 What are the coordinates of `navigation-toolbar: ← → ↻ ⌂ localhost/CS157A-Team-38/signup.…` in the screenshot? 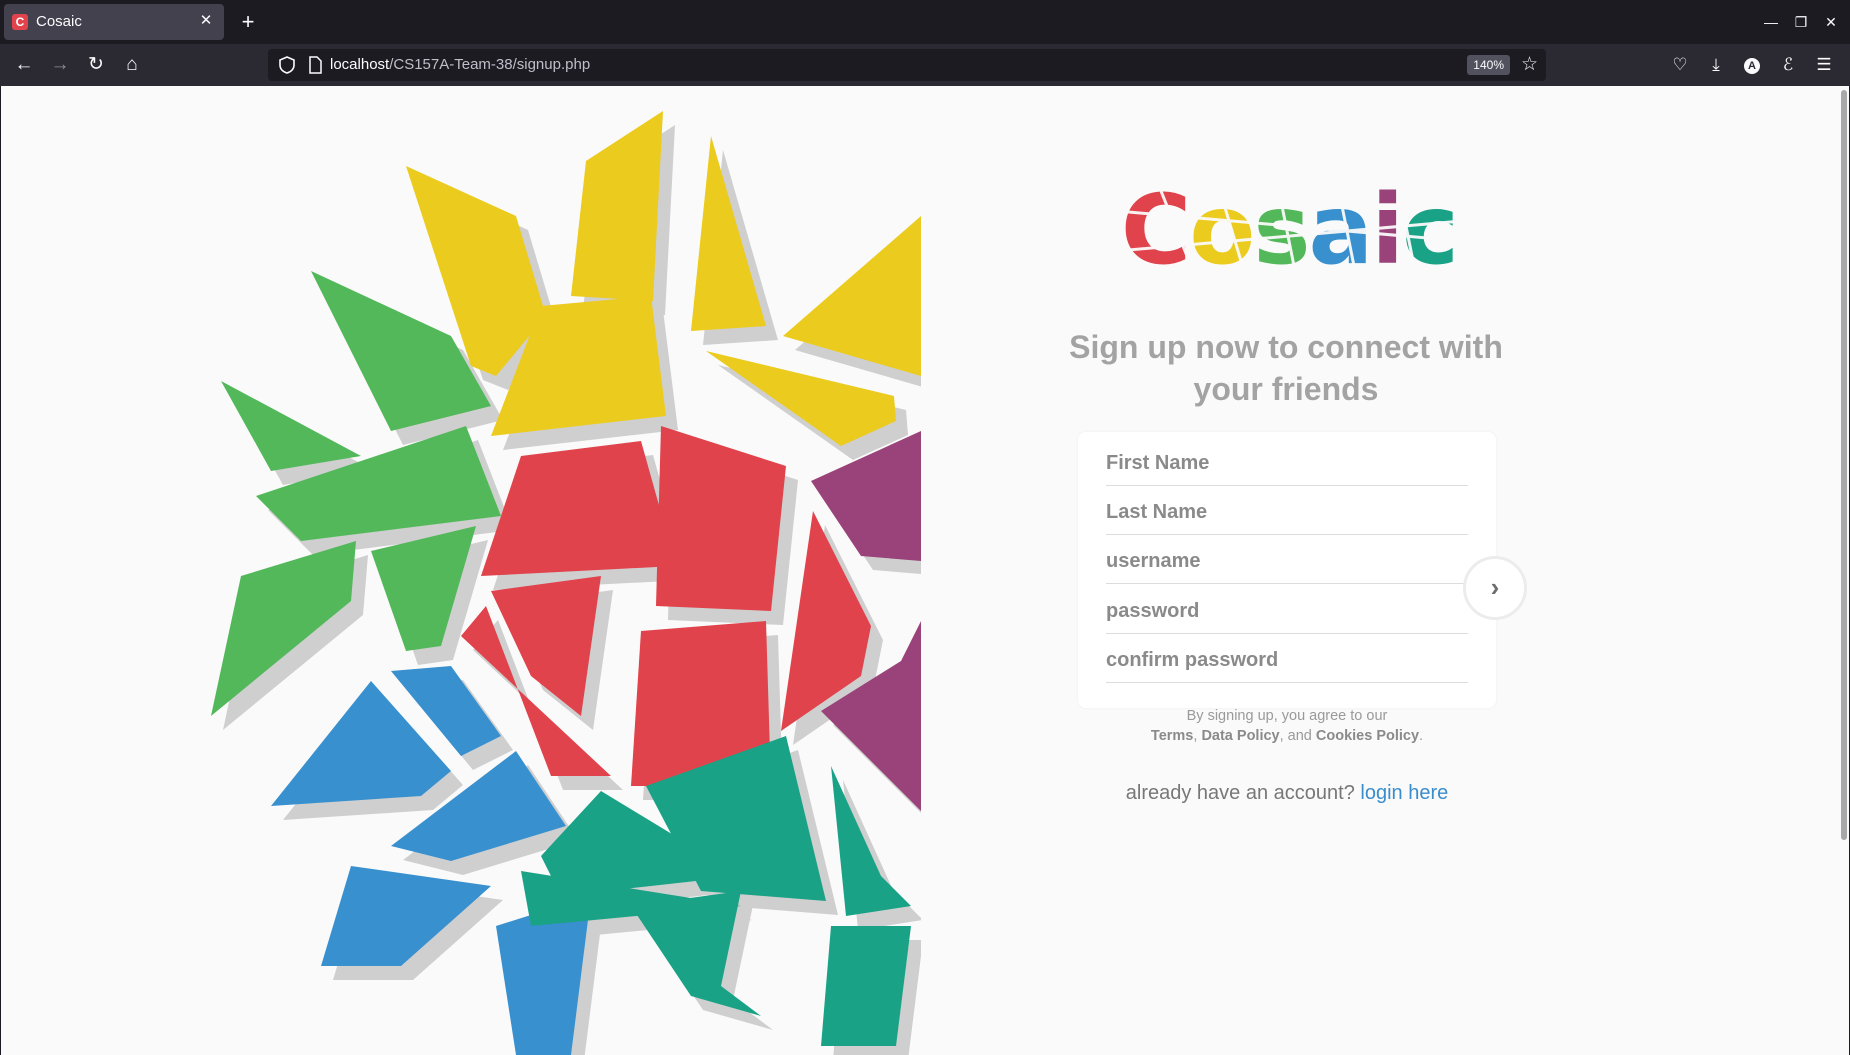 It's located at (925, 65).